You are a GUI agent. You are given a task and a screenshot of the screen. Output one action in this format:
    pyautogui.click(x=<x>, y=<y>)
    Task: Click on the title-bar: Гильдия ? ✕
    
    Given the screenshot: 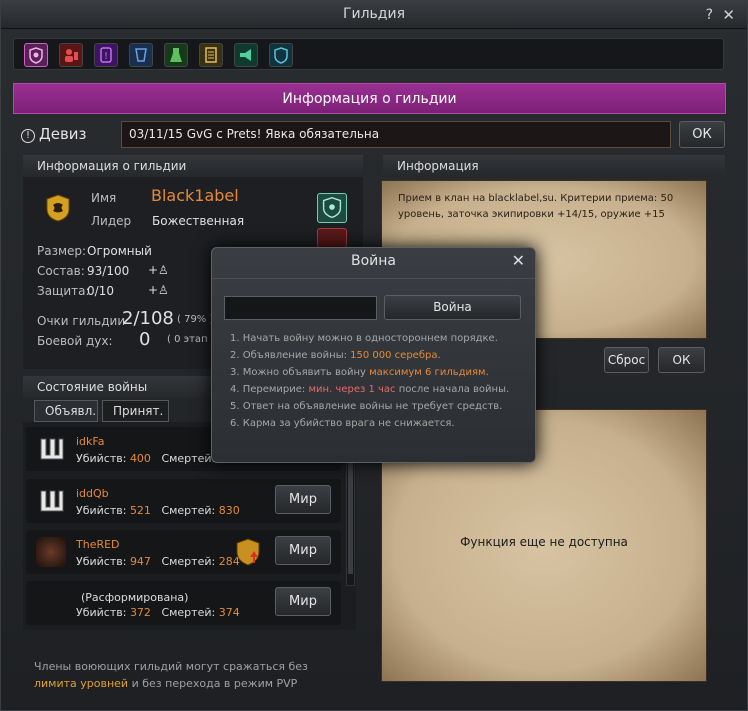 What is the action you would take?
    pyautogui.click(x=374, y=15)
    